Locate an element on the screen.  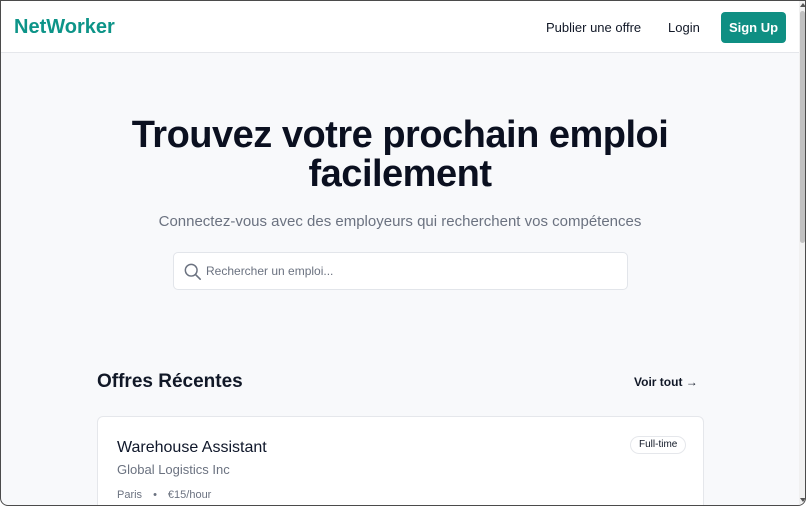
hero-title-line-2: facilement is located at coordinates (400, 174).